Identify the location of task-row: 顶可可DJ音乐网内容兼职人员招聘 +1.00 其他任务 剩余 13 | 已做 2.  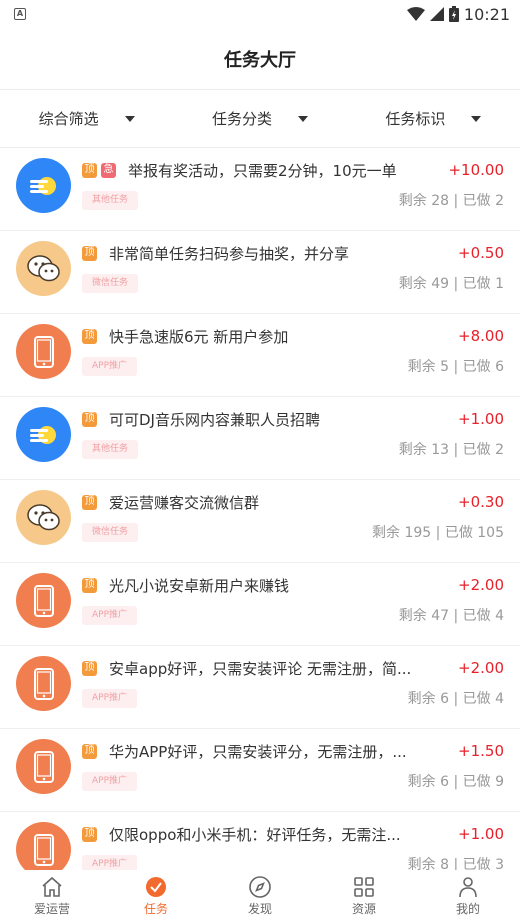
(260, 438).